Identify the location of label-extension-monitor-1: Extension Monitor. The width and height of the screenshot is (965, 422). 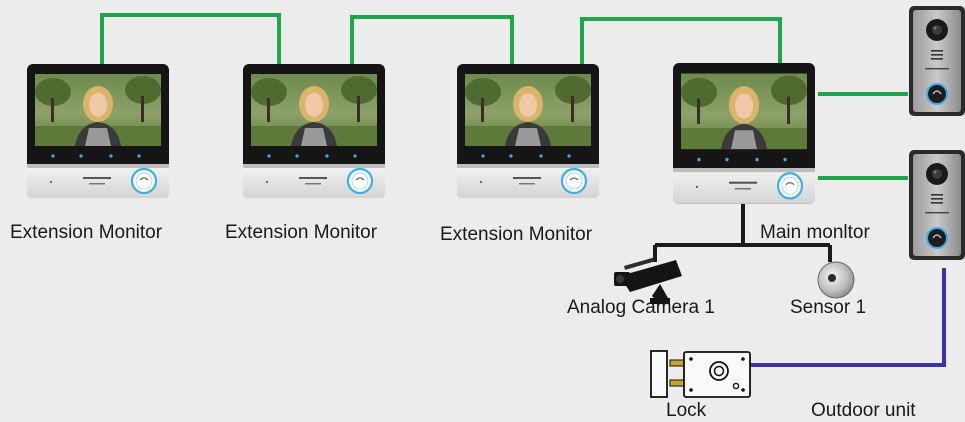
(86, 232).